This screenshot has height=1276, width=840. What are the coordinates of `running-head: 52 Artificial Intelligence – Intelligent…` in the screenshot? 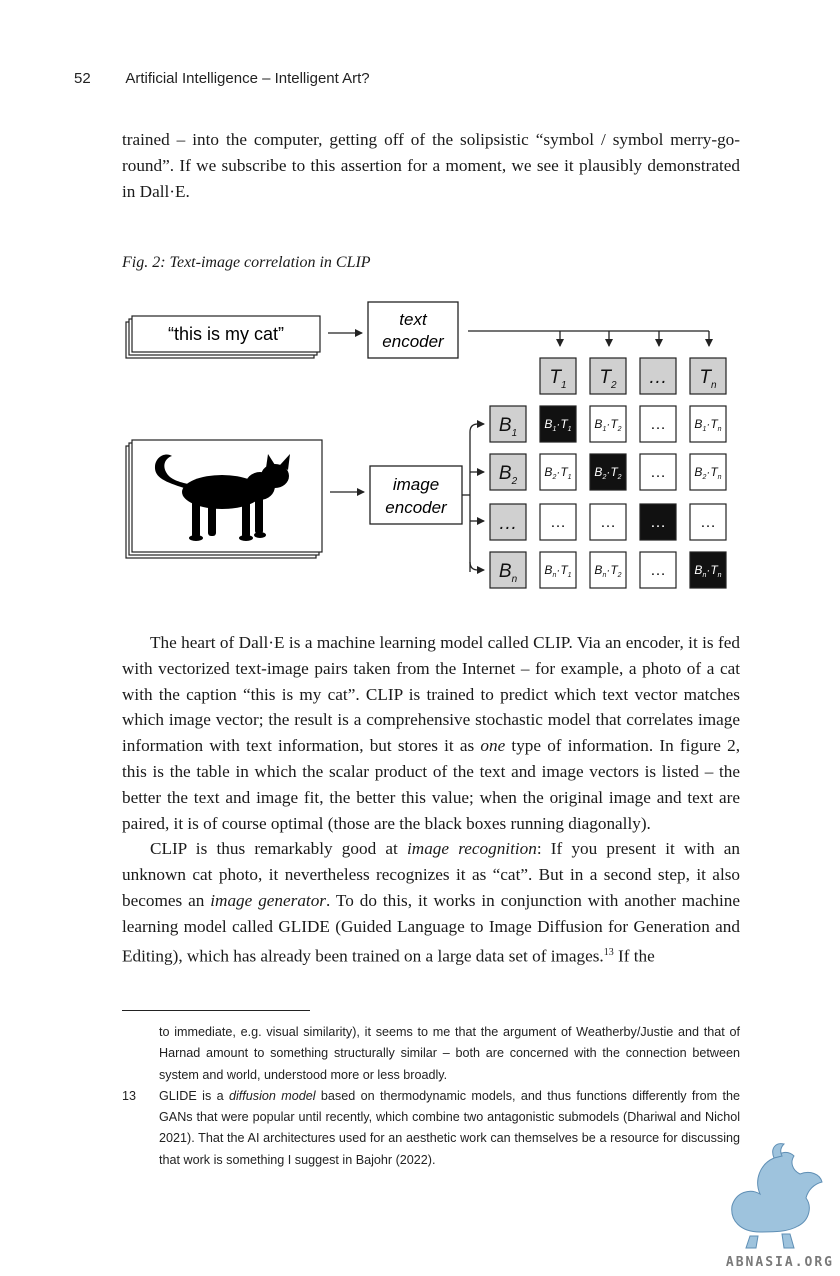 It's located at (407, 78).